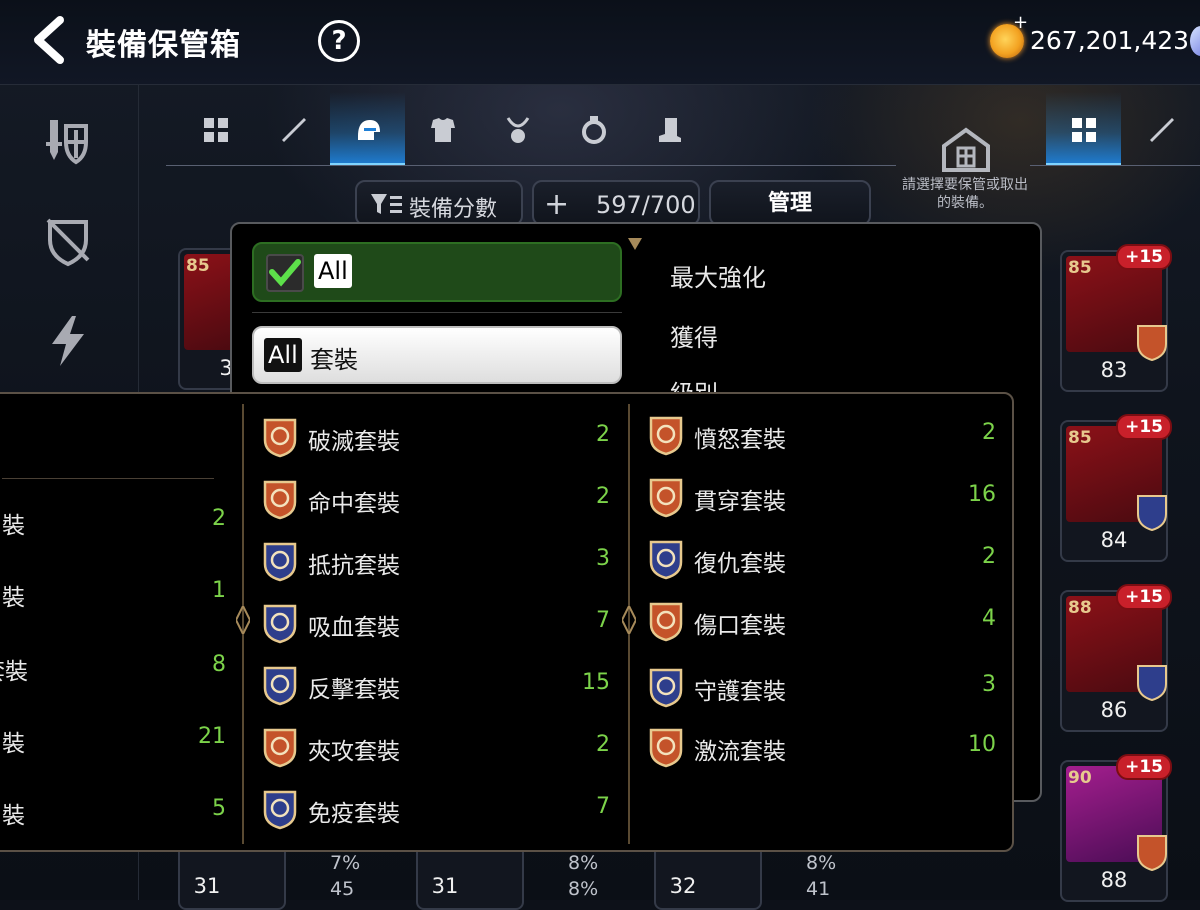 The height and width of the screenshot is (910, 1200). What do you see at coordinates (635, 244) in the screenshot?
I see `triangle-down-icon` at bounding box center [635, 244].